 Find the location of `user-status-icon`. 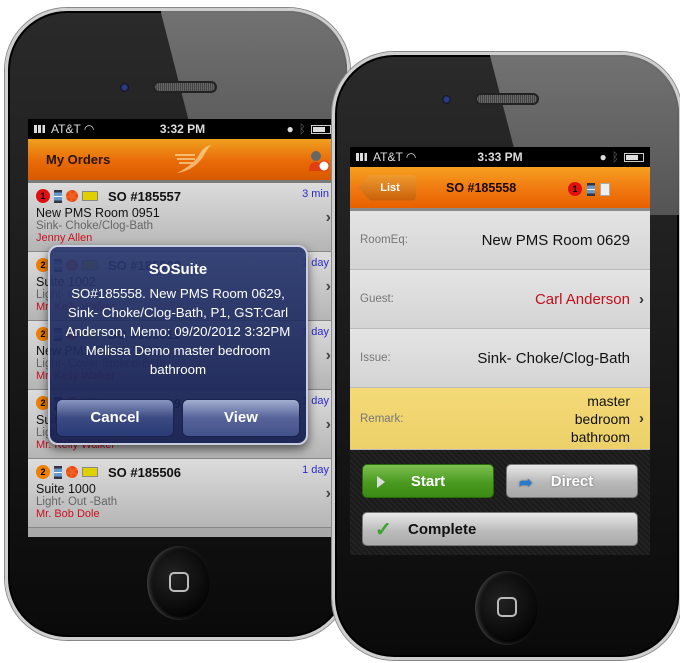

user-status-icon is located at coordinates (319, 161).